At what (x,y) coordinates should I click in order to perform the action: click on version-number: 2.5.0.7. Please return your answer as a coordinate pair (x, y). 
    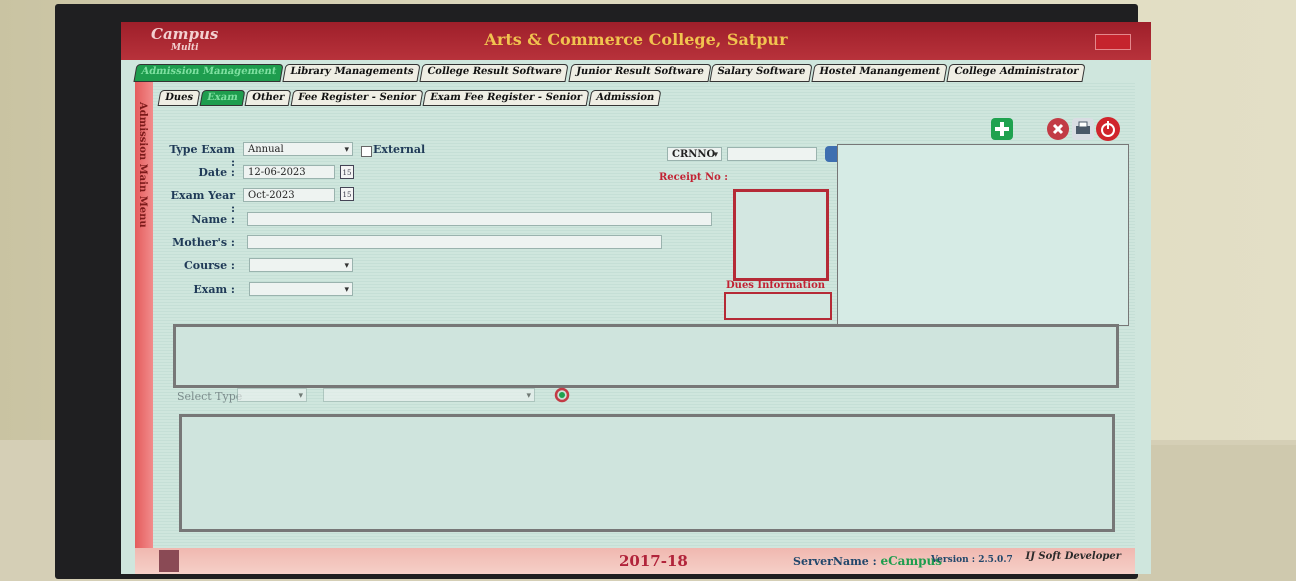
    Looking at the image, I should click on (995, 560).